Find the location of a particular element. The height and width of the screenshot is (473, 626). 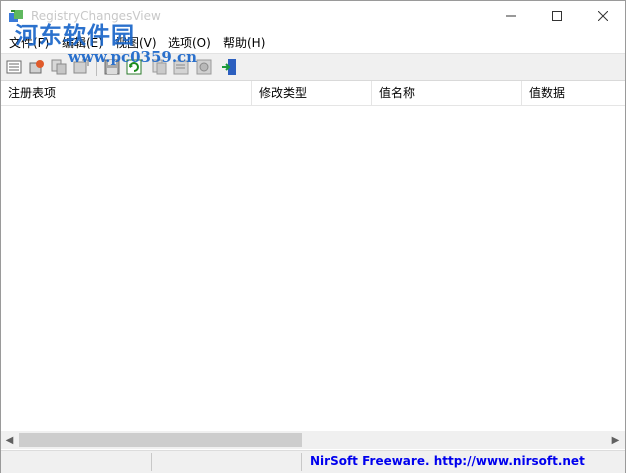

maximize-icon is located at coordinates (557, 16).